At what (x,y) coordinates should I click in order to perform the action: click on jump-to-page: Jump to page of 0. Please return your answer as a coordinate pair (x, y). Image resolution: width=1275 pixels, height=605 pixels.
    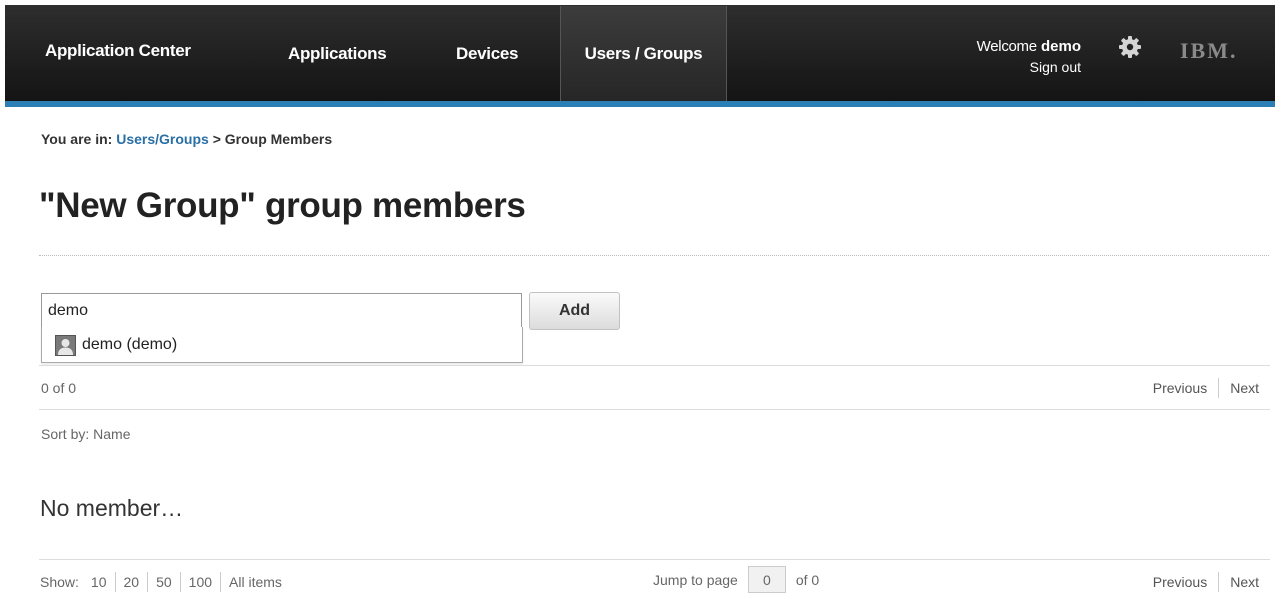
    Looking at the image, I should click on (736, 579).